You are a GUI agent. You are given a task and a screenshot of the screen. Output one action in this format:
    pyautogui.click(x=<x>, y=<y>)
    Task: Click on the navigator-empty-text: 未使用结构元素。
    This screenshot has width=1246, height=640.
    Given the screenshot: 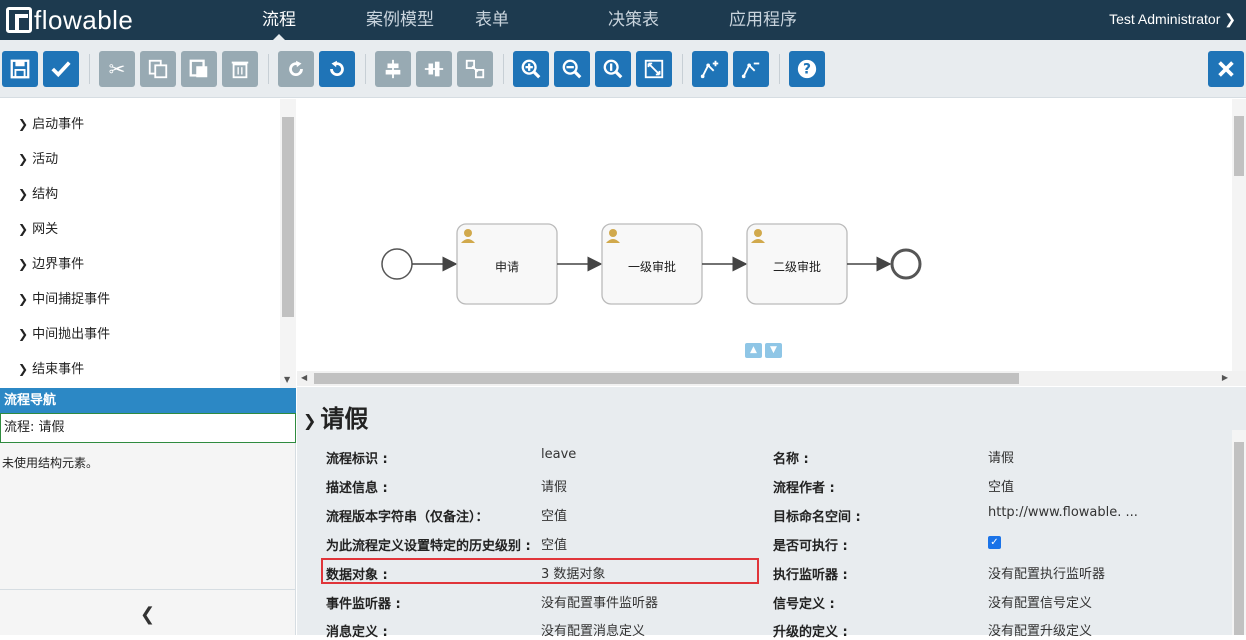 What is the action you would take?
    pyautogui.click(x=148, y=516)
    